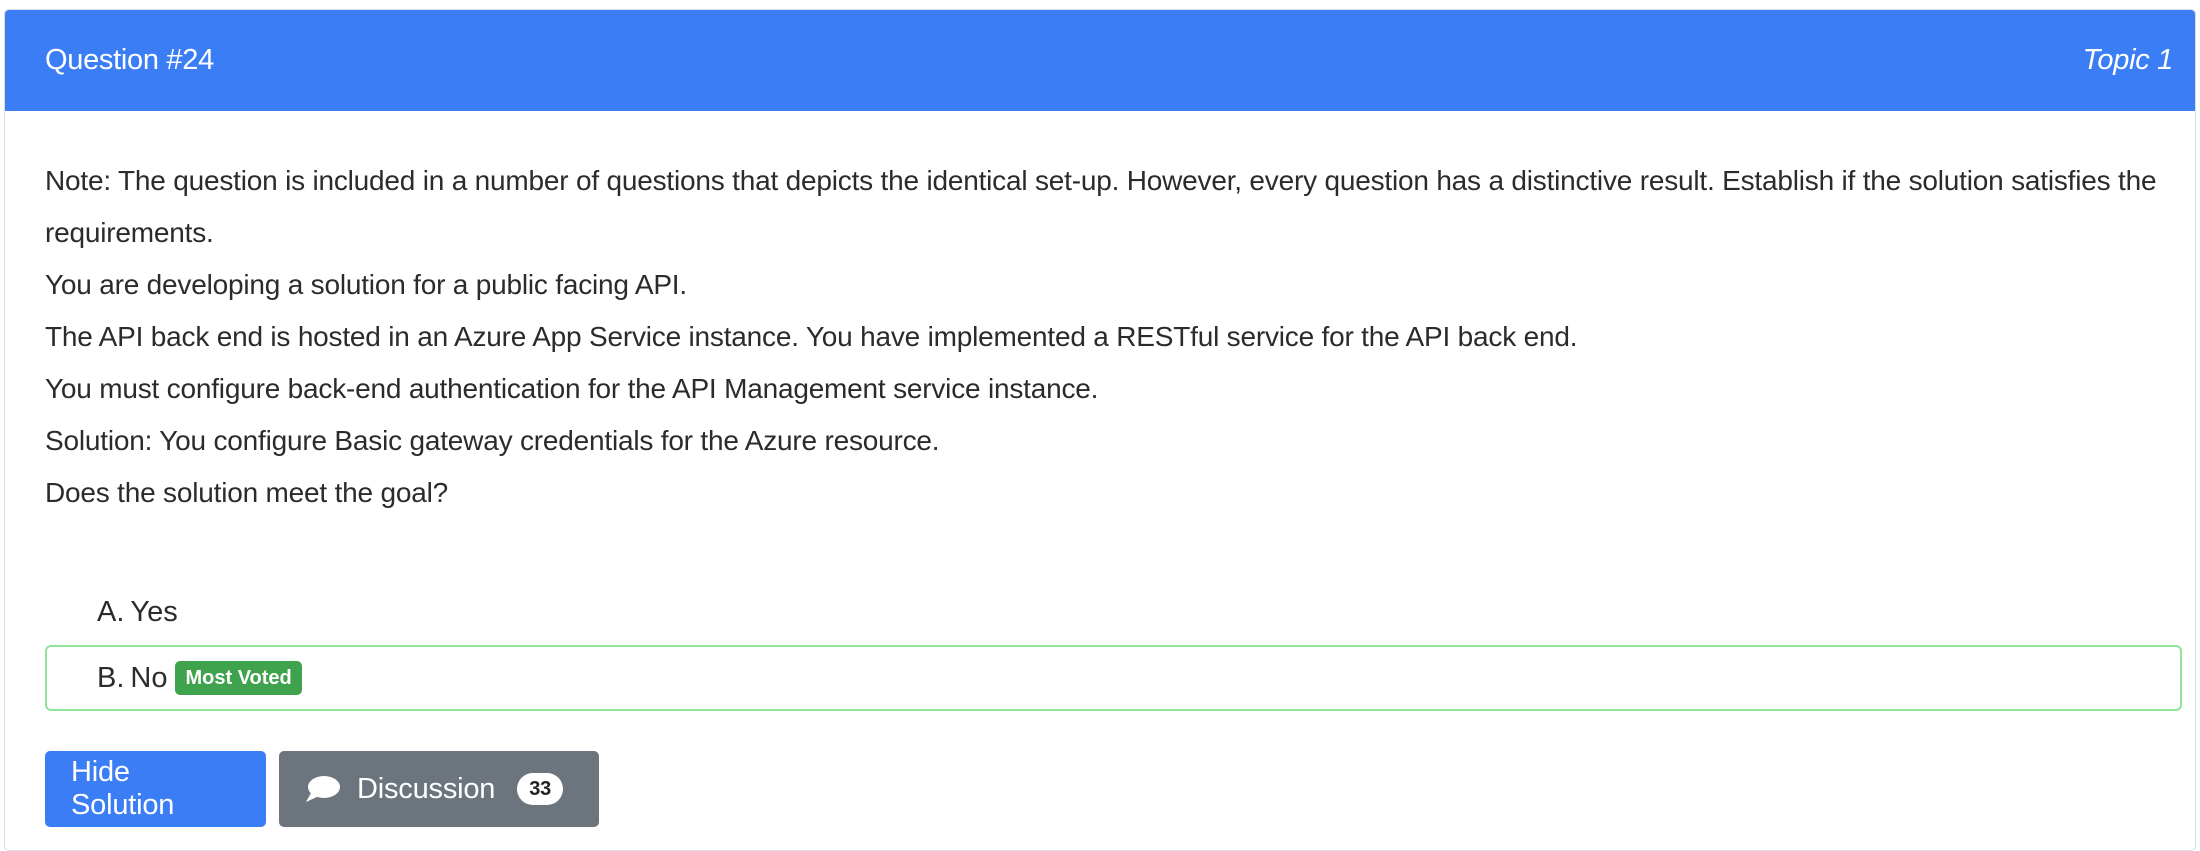 Image resolution: width=2200 pixels, height=851 pixels. I want to click on topic-label: Topic 1, so click(2128, 60).